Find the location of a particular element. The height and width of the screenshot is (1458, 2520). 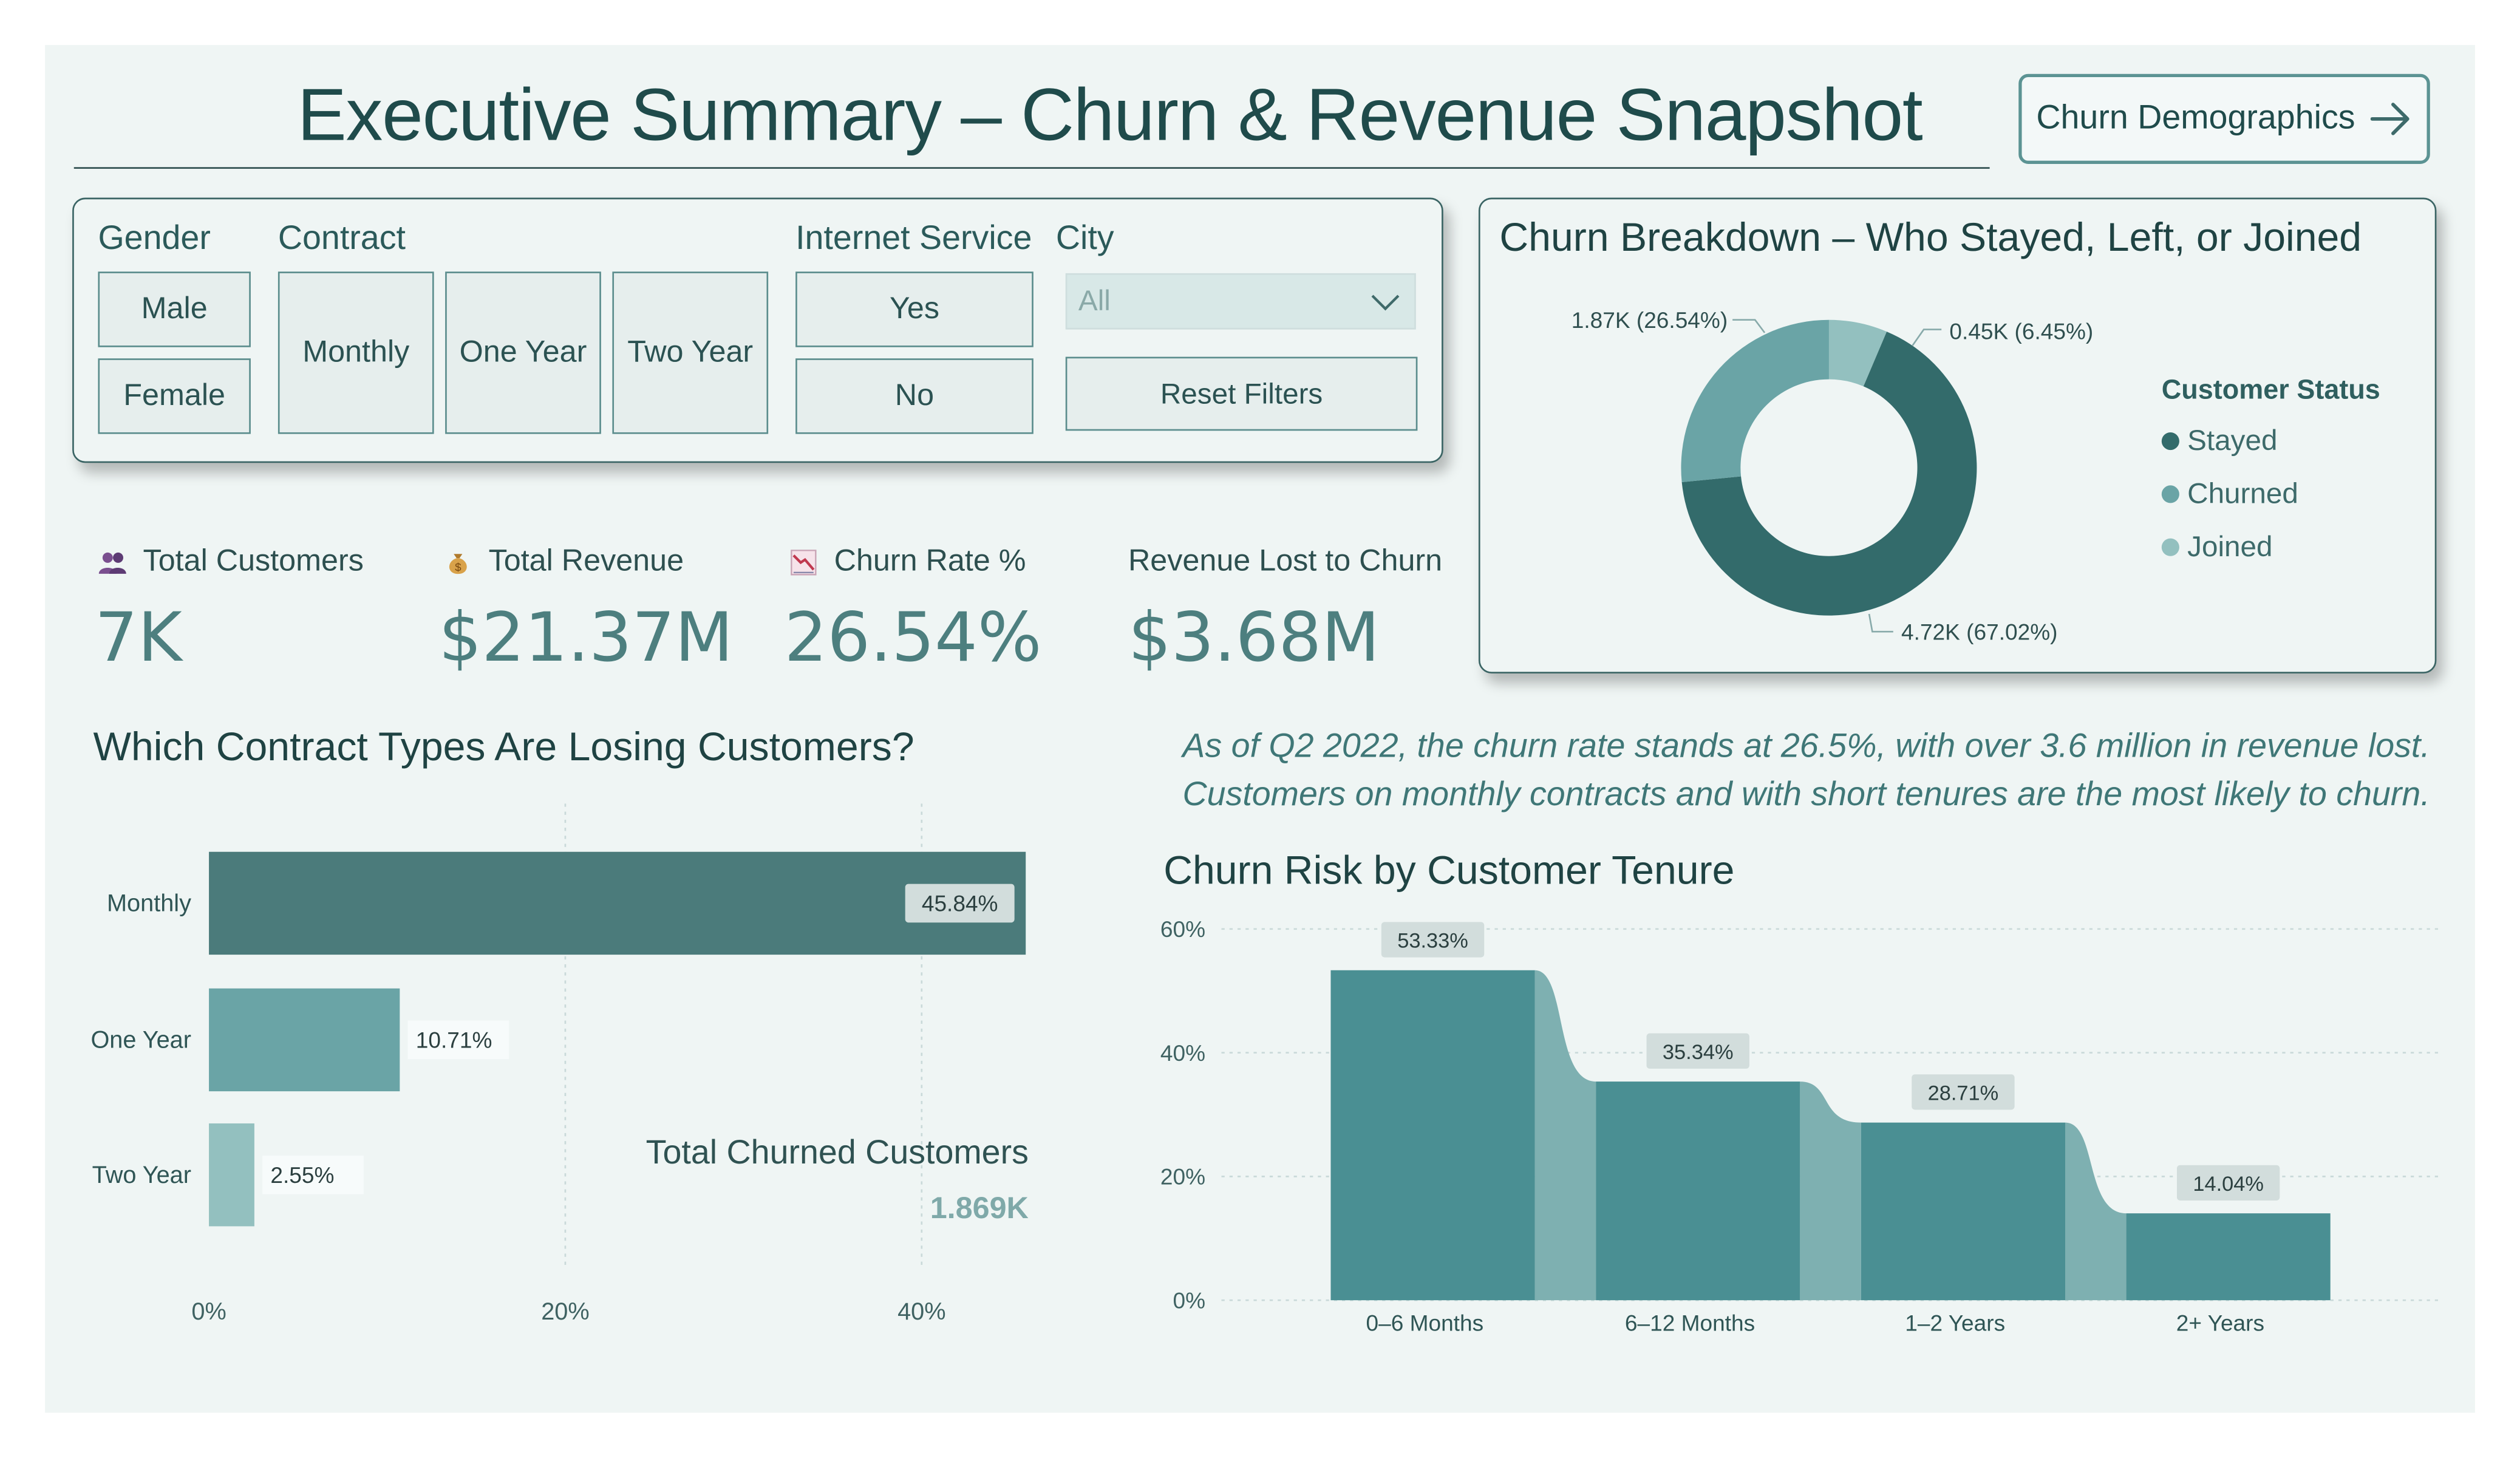

customer-status-legend: Stayed Churned Joined is located at coordinates (2229, 494).